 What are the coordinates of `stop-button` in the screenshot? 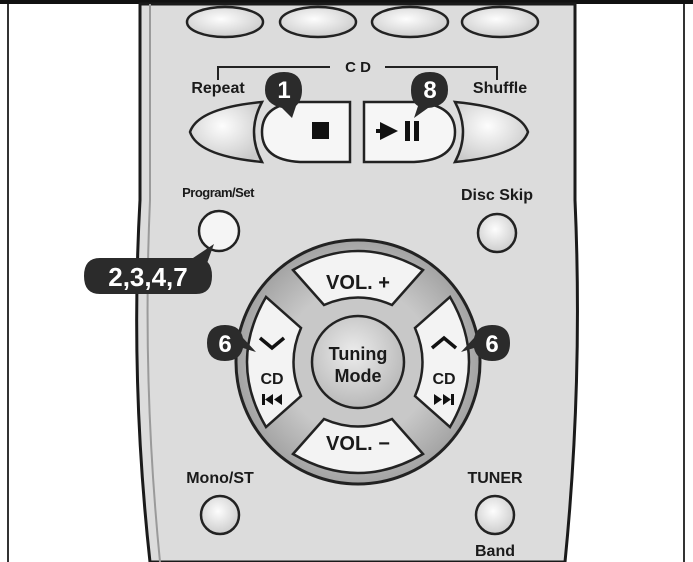 It's located at (306, 132).